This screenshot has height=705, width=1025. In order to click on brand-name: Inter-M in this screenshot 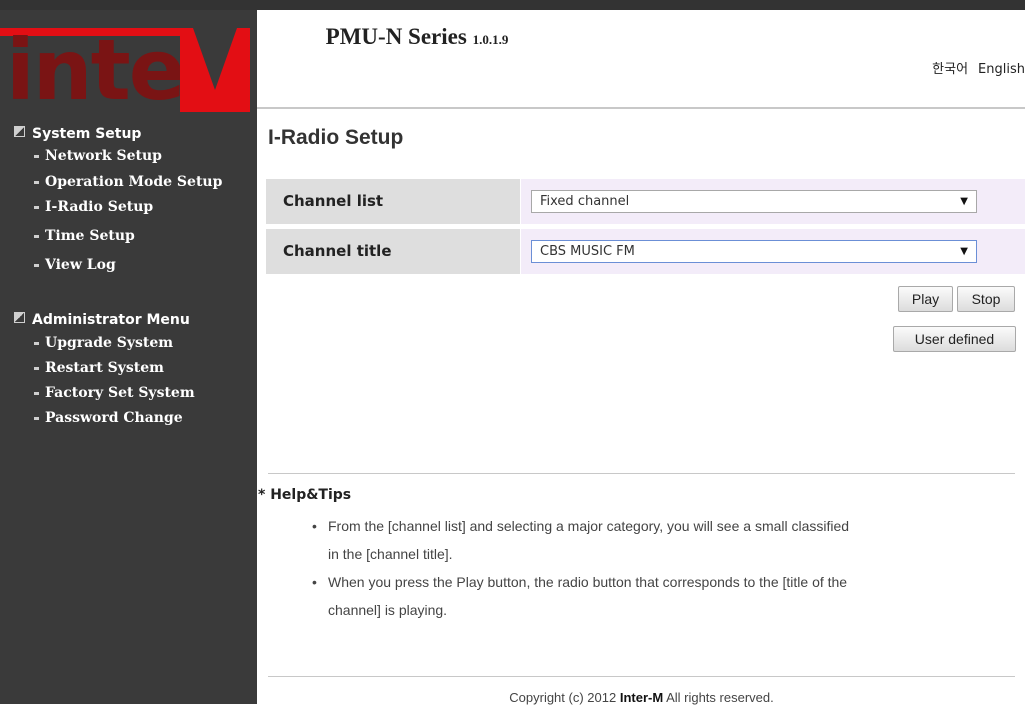, I will do `click(641, 697)`.